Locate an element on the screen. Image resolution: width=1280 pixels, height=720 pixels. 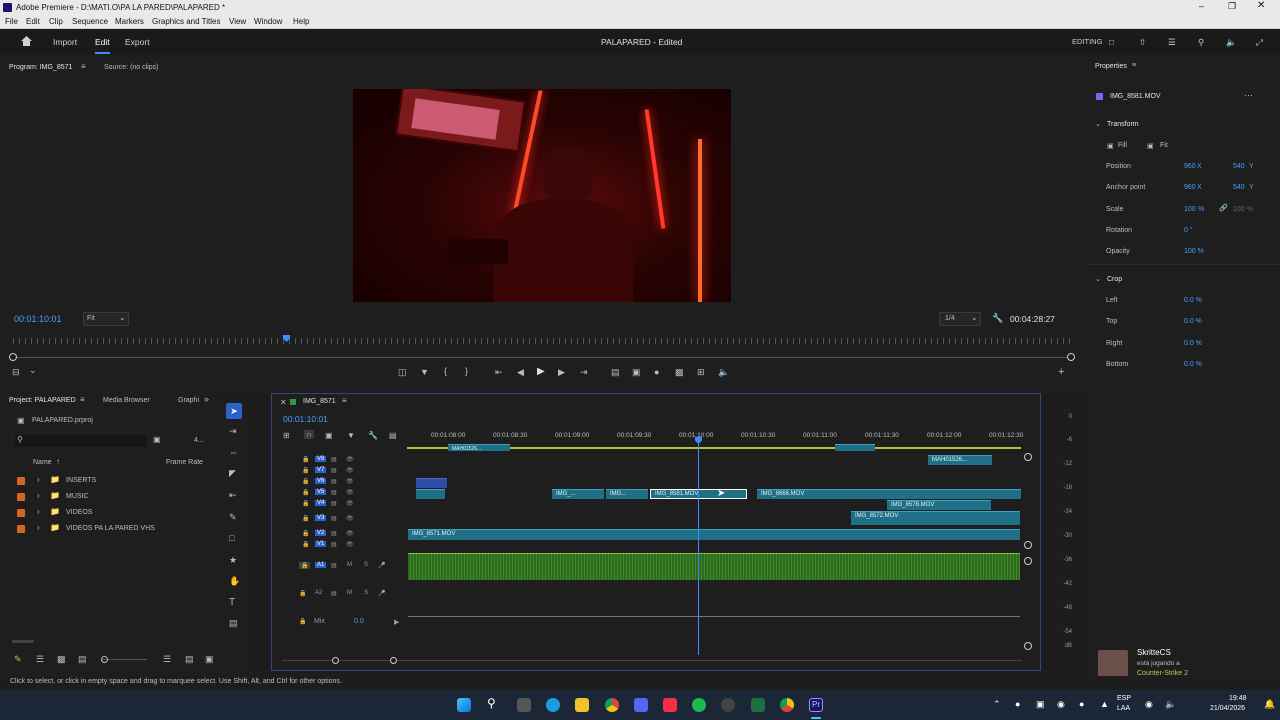
microphone-icon: 🎤 is located at coordinates (381, 565).